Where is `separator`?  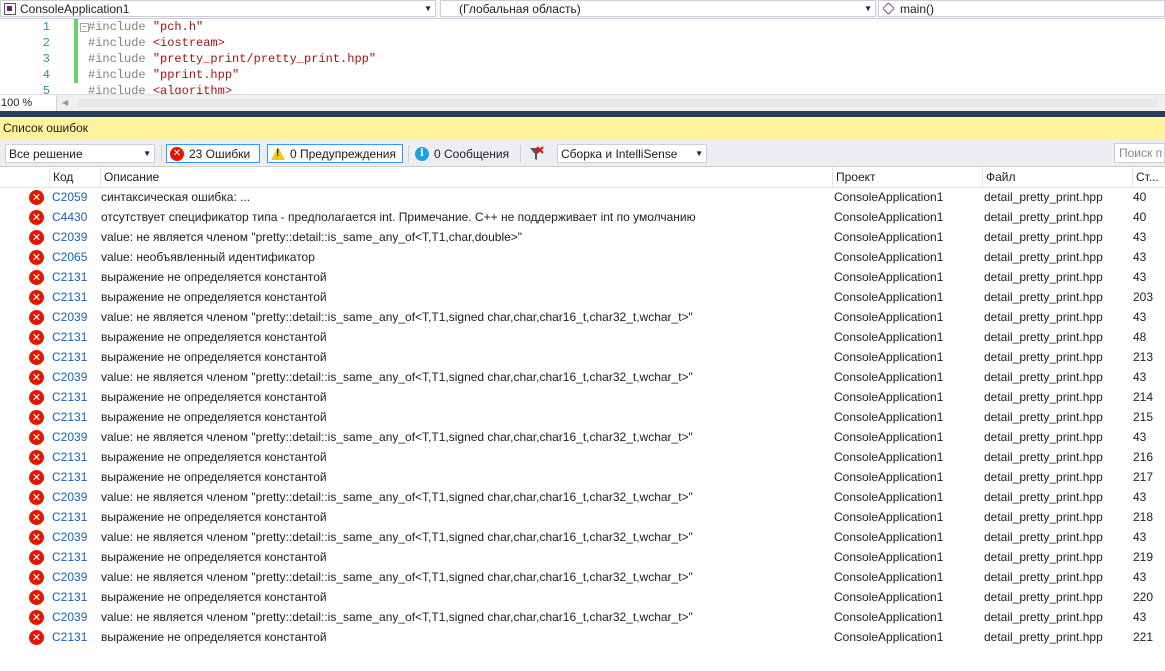
separator is located at coordinates (520, 153).